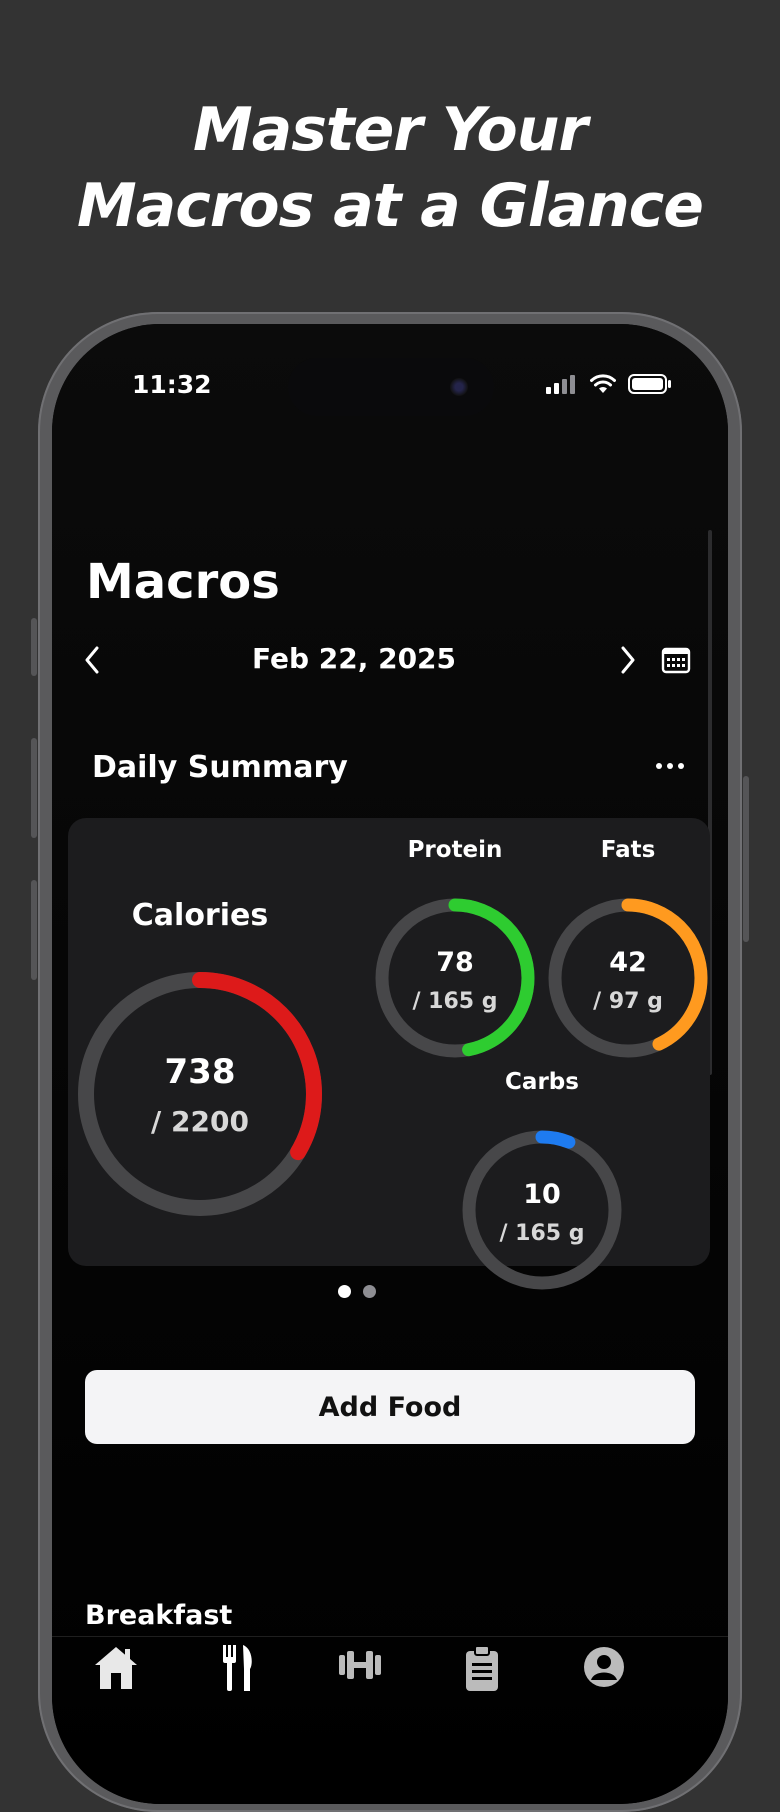 This screenshot has height=1812, width=780. I want to click on date-navigator: Feb 22, 2025, so click(394, 661).